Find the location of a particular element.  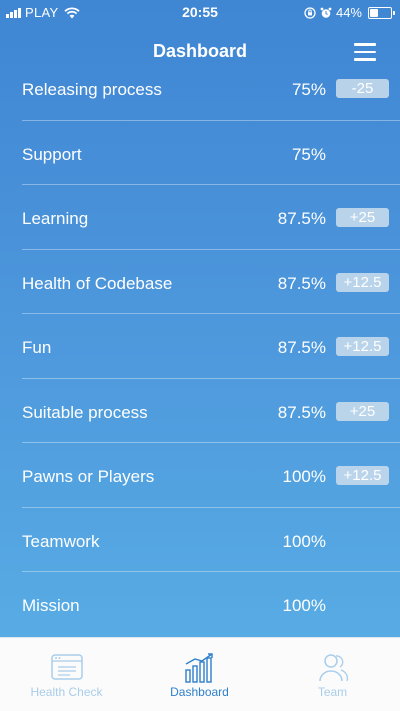

tab-label: Health Check is located at coordinates (66, 692).